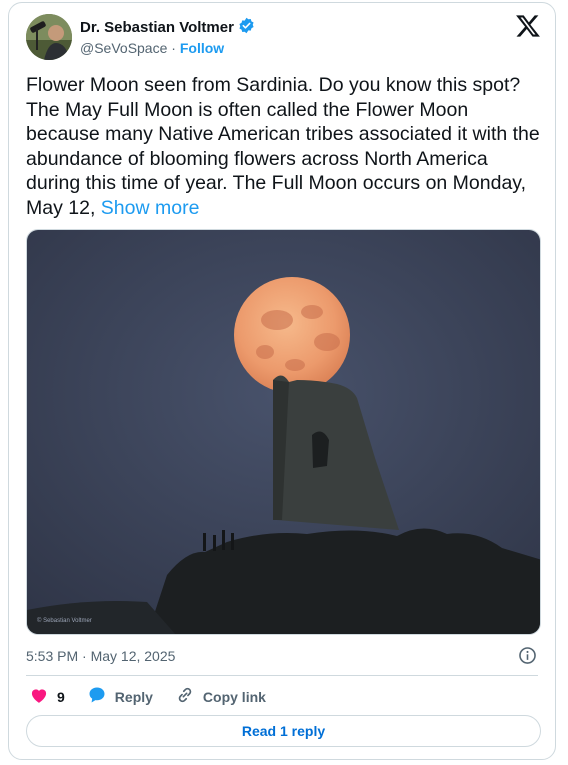 This screenshot has width=568, height=765. I want to click on x-logo-icon, so click(528, 29).